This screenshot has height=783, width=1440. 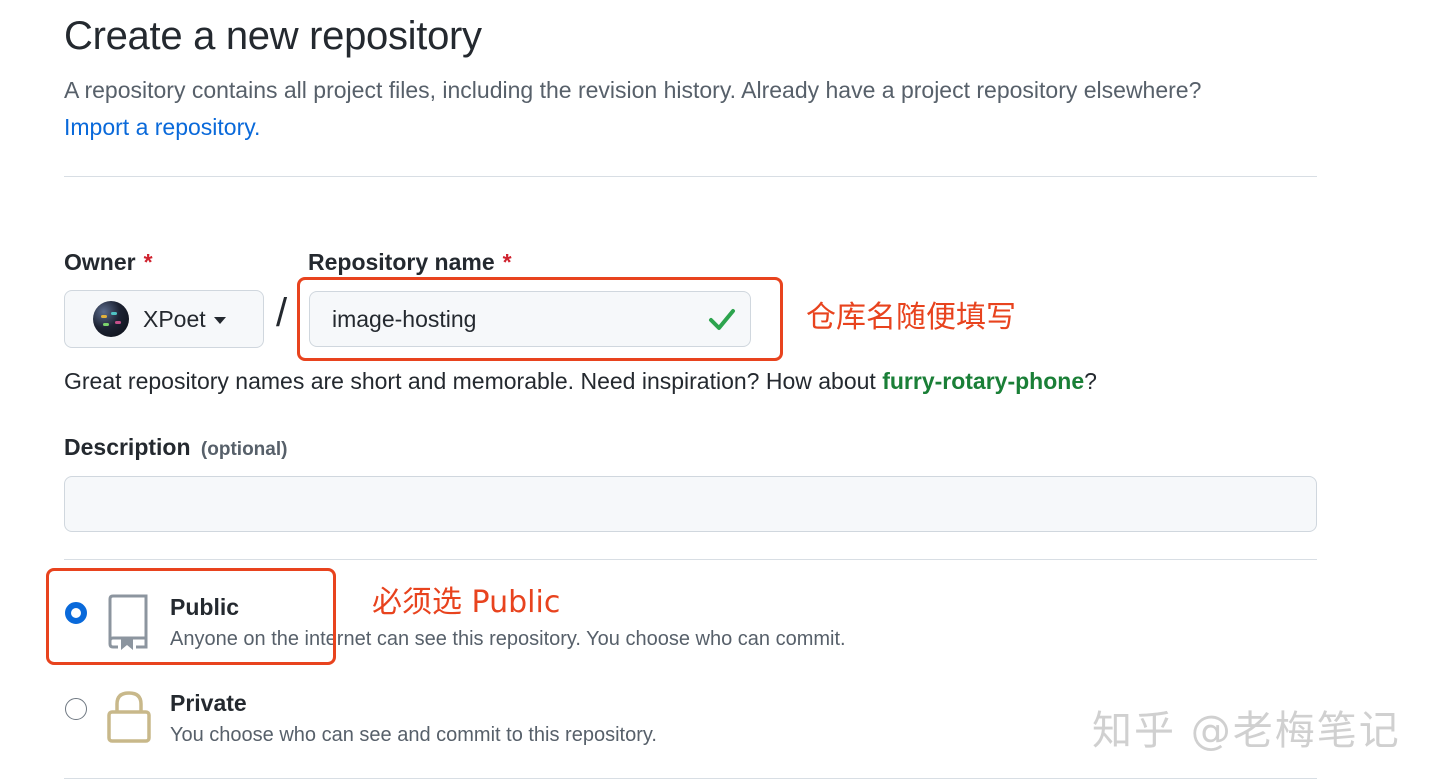 I want to click on repo-name-annotation: 仓库名随便填写, so click(x=911, y=317).